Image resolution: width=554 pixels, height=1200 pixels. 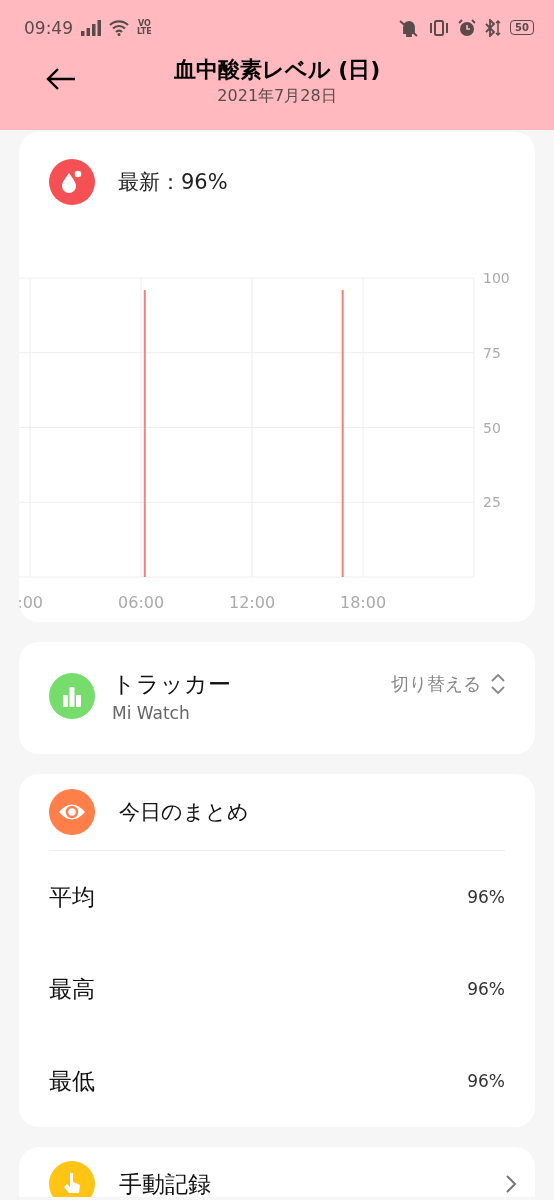 What do you see at coordinates (184, 812) in the screenshot?
I see `summary-title: 今日のまとめ` at bounding box center [184, 812].